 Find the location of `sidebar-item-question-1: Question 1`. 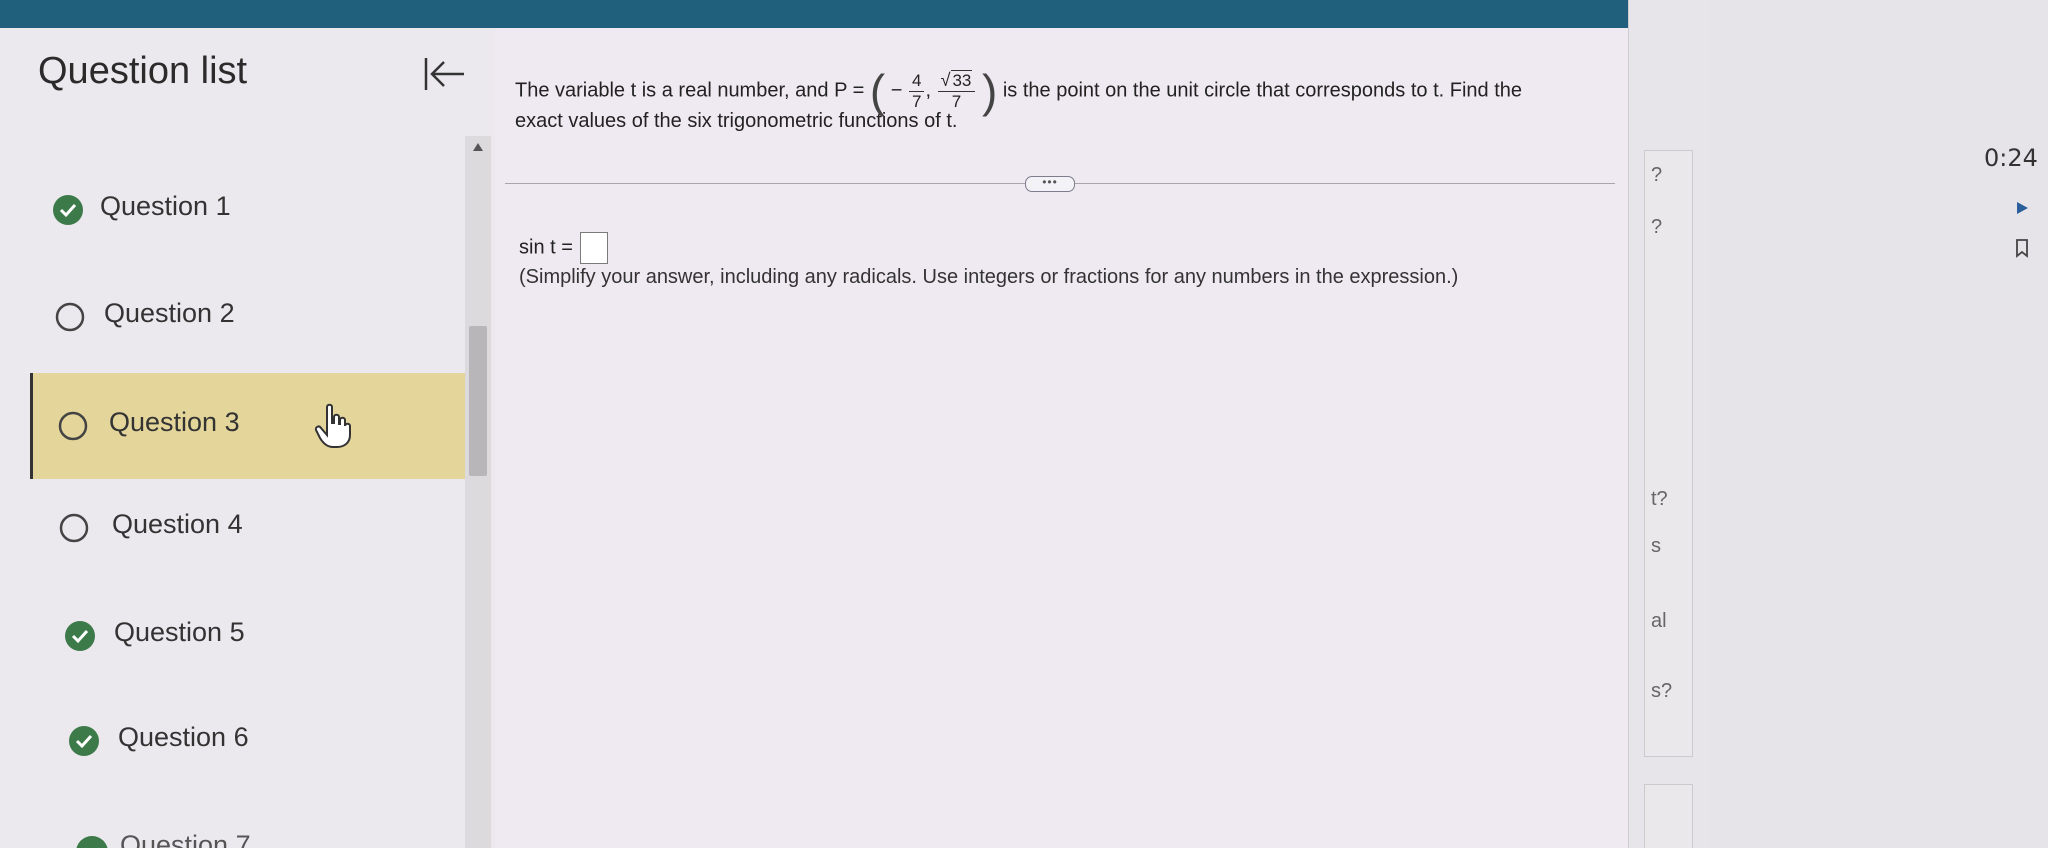

sidebar-item-question-1: Question 1 is located at coordinates (249, 210).